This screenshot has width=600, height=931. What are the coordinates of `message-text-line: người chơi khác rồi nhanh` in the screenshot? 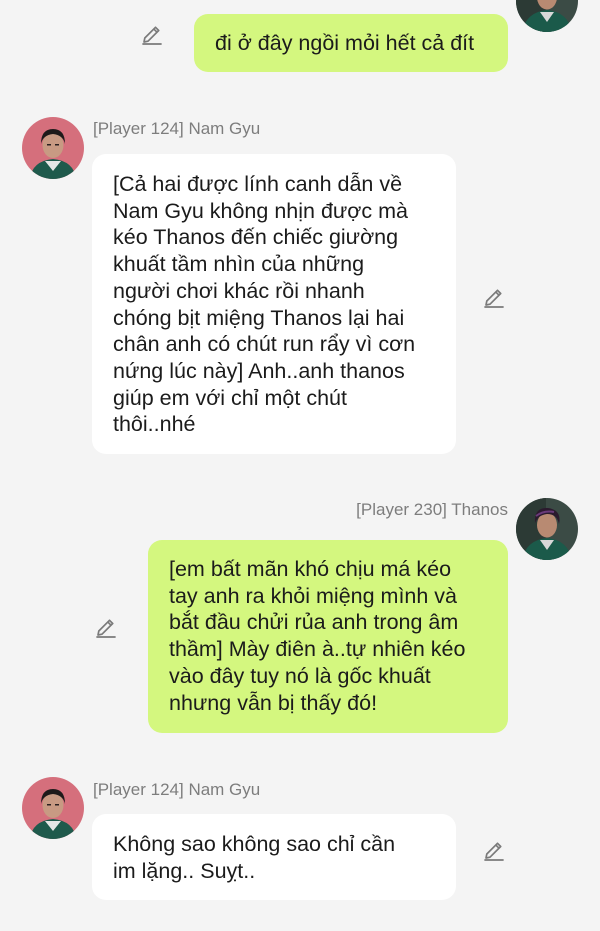 It's located at (239, 290).